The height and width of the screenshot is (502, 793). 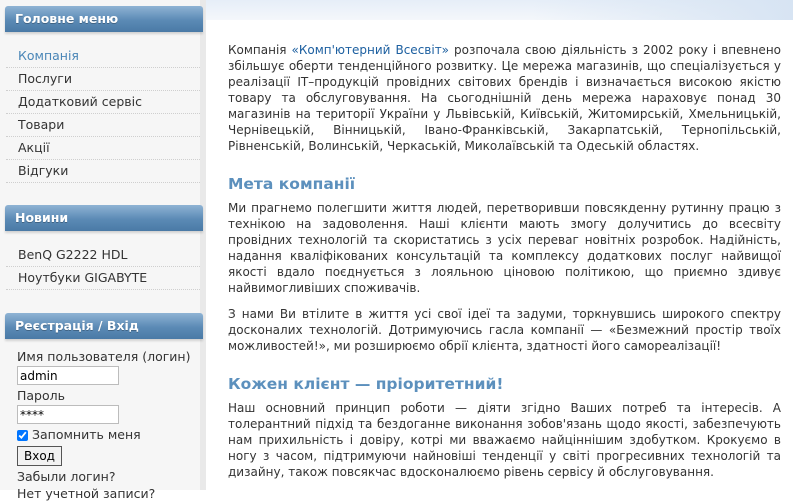 What do you see at coordinates (68, 375) in the screenshot?
I see `username-input` at bounding box center [68, 375].